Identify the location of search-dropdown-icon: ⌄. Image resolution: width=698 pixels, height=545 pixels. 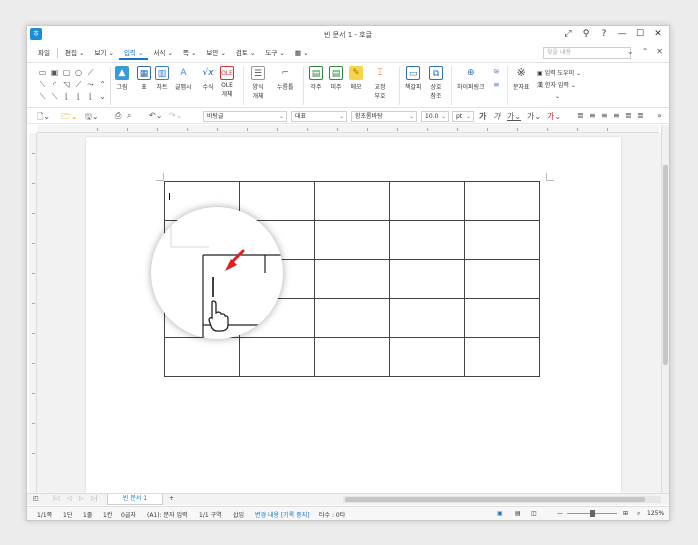
(630, 51).